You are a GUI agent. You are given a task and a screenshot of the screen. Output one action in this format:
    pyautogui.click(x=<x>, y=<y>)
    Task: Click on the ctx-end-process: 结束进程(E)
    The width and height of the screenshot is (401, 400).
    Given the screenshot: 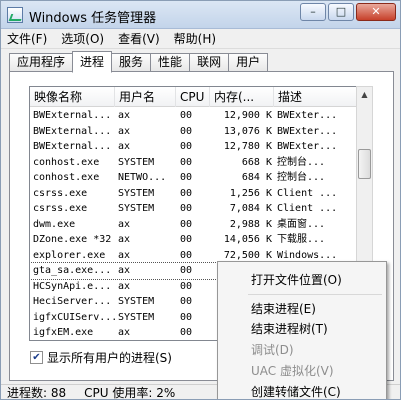 What is the action you would take?
    pyautogui.click(x=302, y=309)
    